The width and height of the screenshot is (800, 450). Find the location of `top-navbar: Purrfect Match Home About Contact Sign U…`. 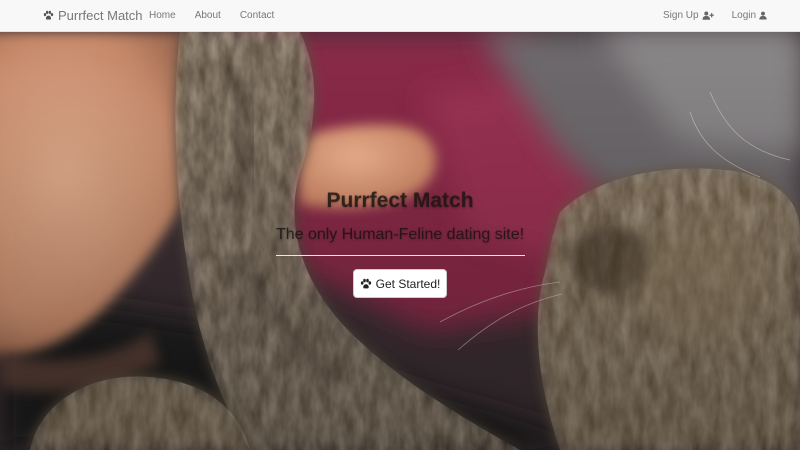

top-navbar: Purrfect Match Home About Contact Sign U… is located at coordinates (400, 16).